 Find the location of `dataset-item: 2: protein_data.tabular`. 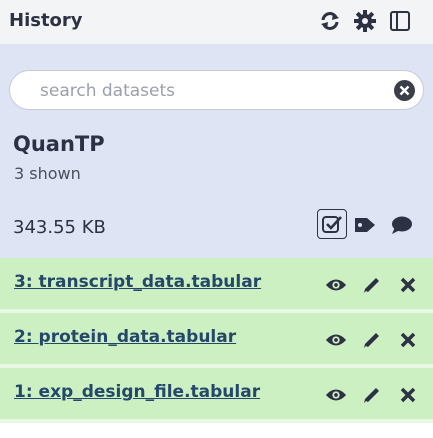

dataset-item: 2: protein_data.tabular is located at coordinates (216, 340).